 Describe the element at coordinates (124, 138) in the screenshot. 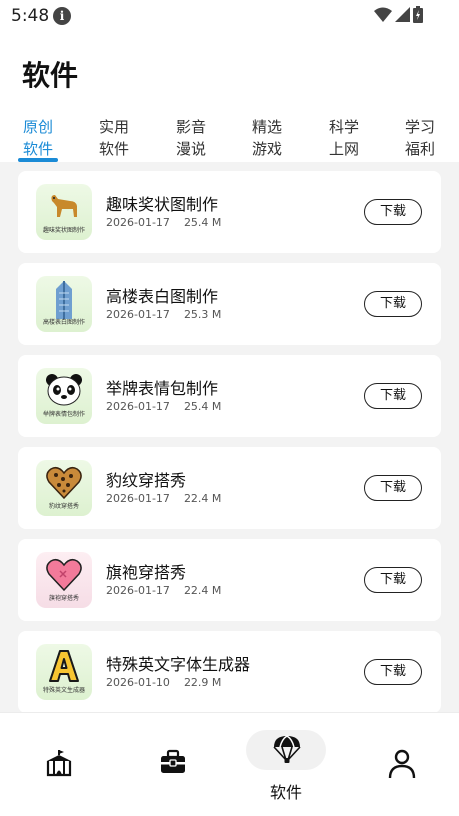

I see `tab-utility-software: 实用 软件` at that location.